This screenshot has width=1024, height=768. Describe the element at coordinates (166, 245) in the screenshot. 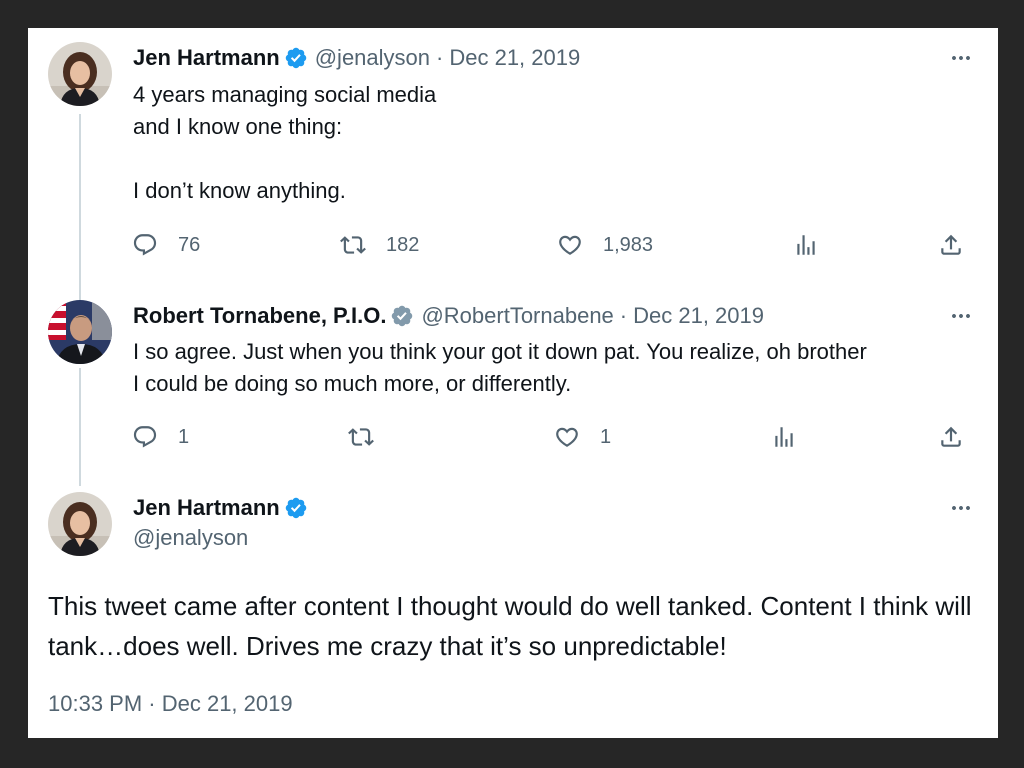

I see `reply-button: 76` at that location.